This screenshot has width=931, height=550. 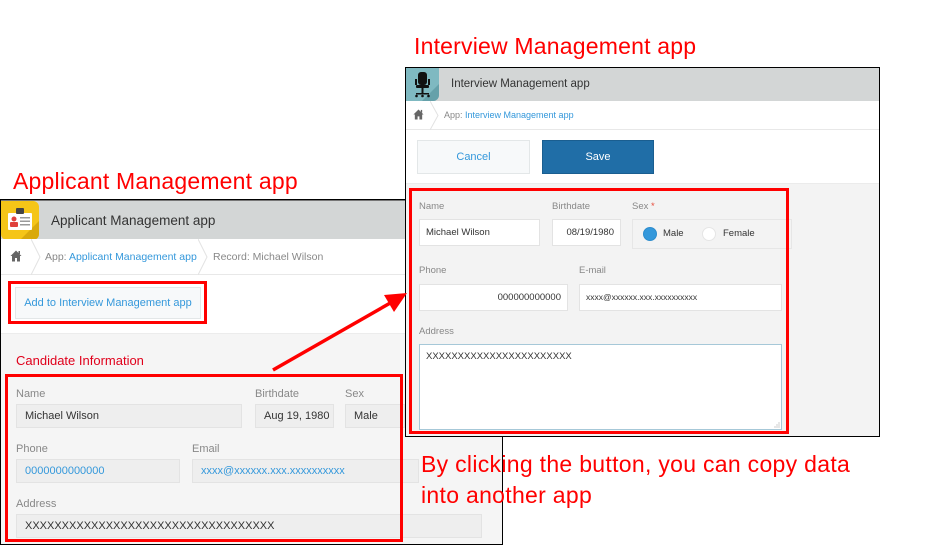 What do you see at coordinates (479, 232) in the screenshot?
I see `name-input: Michael Wilson` at bounding box center [479, 232].